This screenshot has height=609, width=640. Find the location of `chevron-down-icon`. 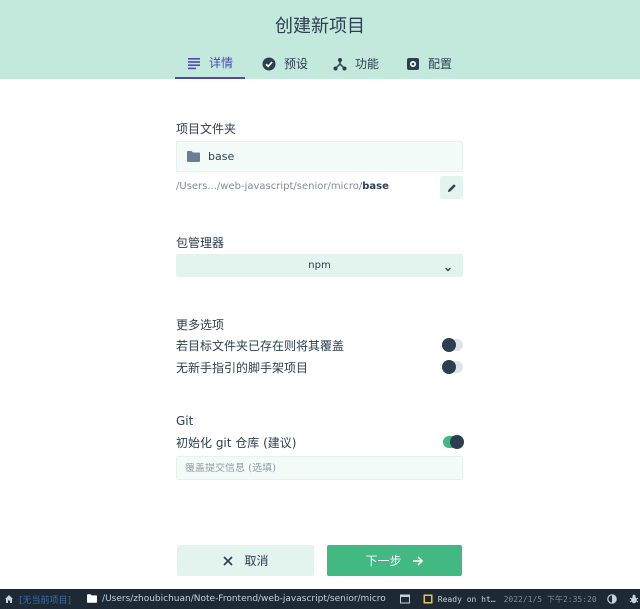

chevron-down-icon is located at coordinates (448, 265).